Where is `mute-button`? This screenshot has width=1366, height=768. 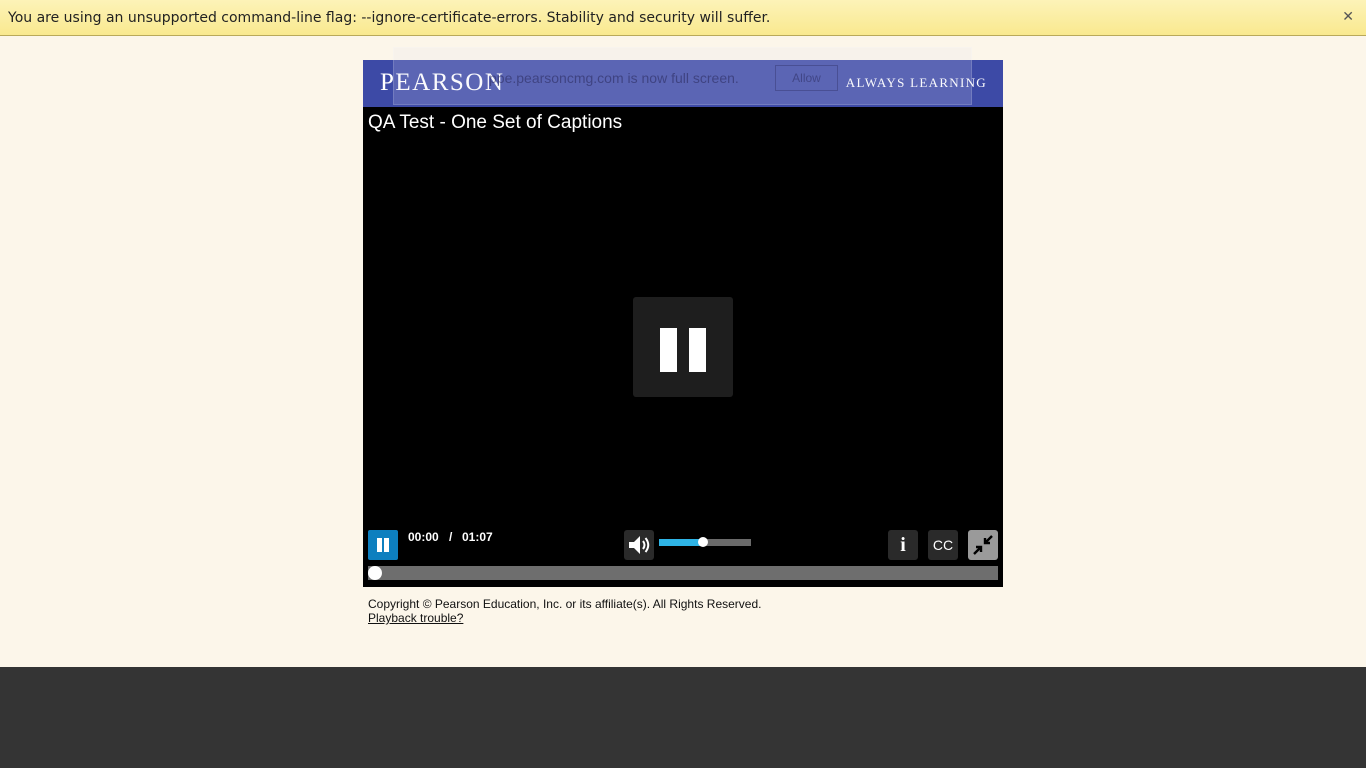
mute-button is located at coordinates (639, 545).